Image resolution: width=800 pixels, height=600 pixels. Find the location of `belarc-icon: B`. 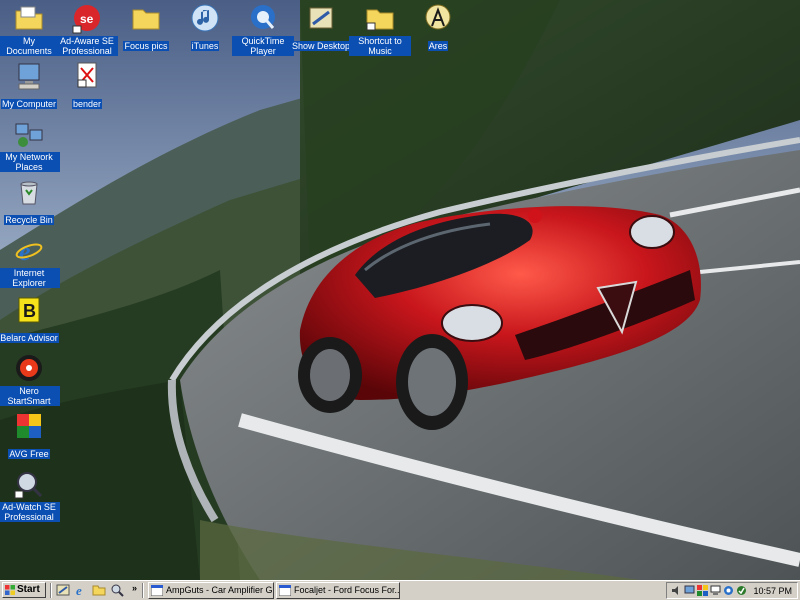

belarc-icon: B is located at coordinates (29, 310).